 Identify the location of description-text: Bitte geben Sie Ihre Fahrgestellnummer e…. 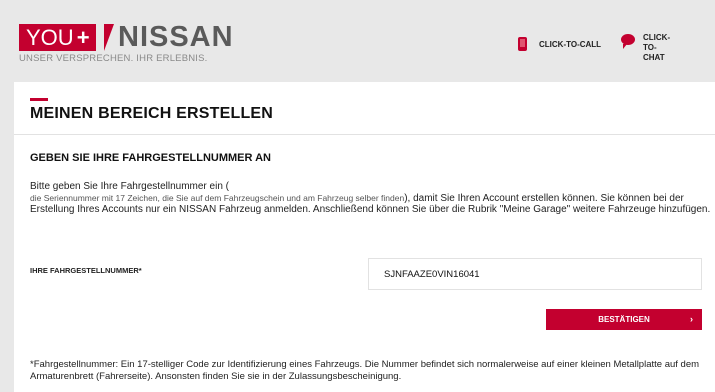
(371, 198).